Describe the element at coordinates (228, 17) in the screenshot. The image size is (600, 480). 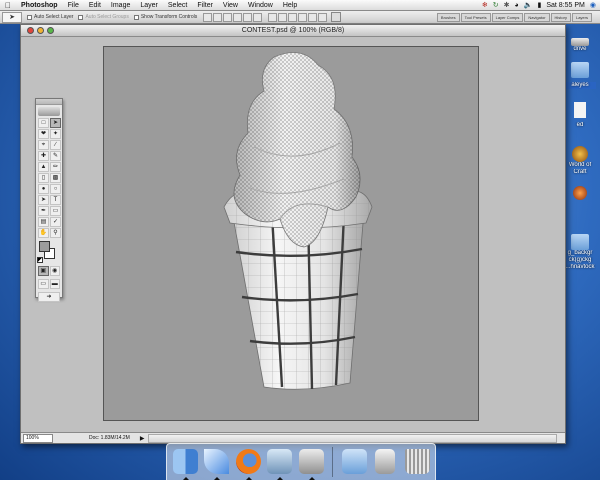
I see `align-bottom-button` at that location.